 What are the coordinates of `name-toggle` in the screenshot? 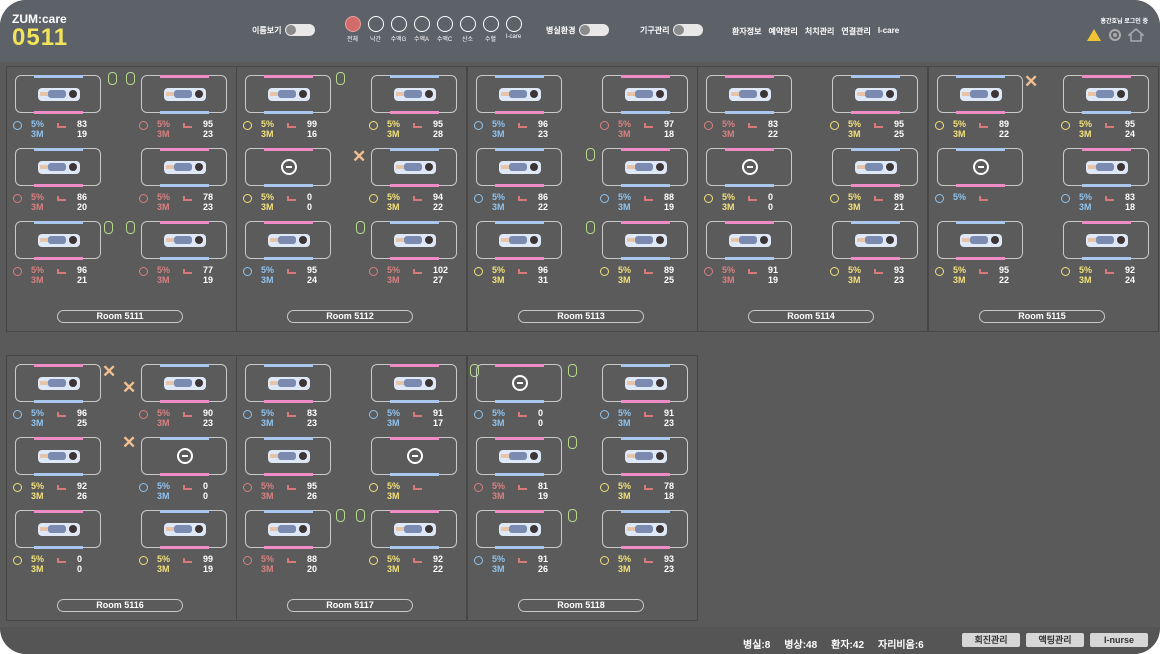 It's located at (300, 30).